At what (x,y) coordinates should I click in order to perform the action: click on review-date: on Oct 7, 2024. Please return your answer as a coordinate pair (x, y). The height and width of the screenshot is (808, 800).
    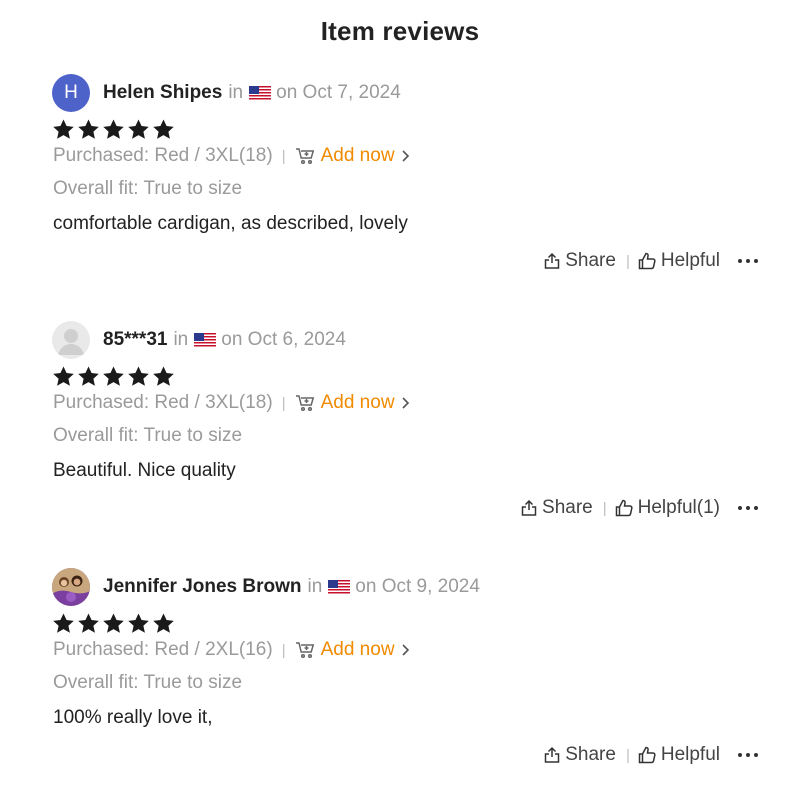
    Looking at the image, I should click on (338, 92).